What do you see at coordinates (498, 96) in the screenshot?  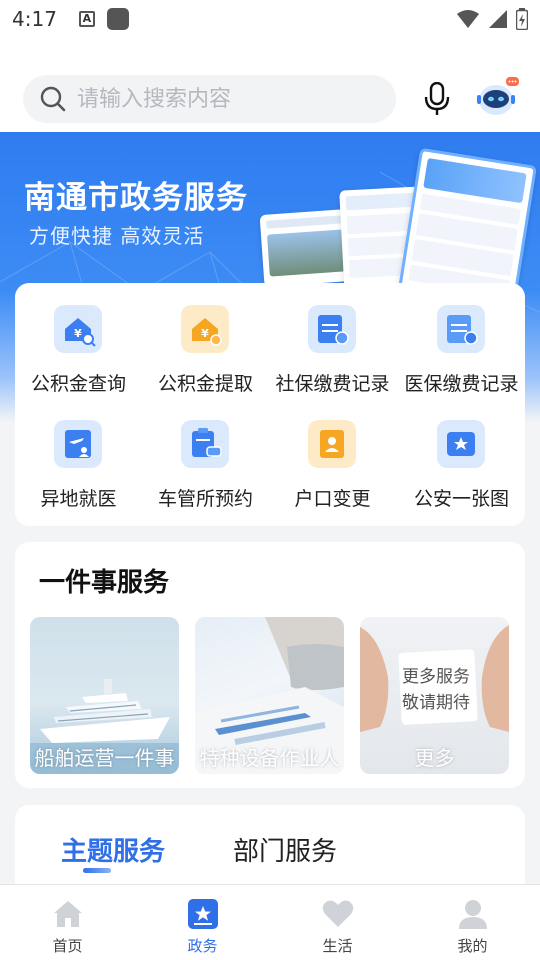 I see `robot-assistant-icon` at bounding box center [498, 96].